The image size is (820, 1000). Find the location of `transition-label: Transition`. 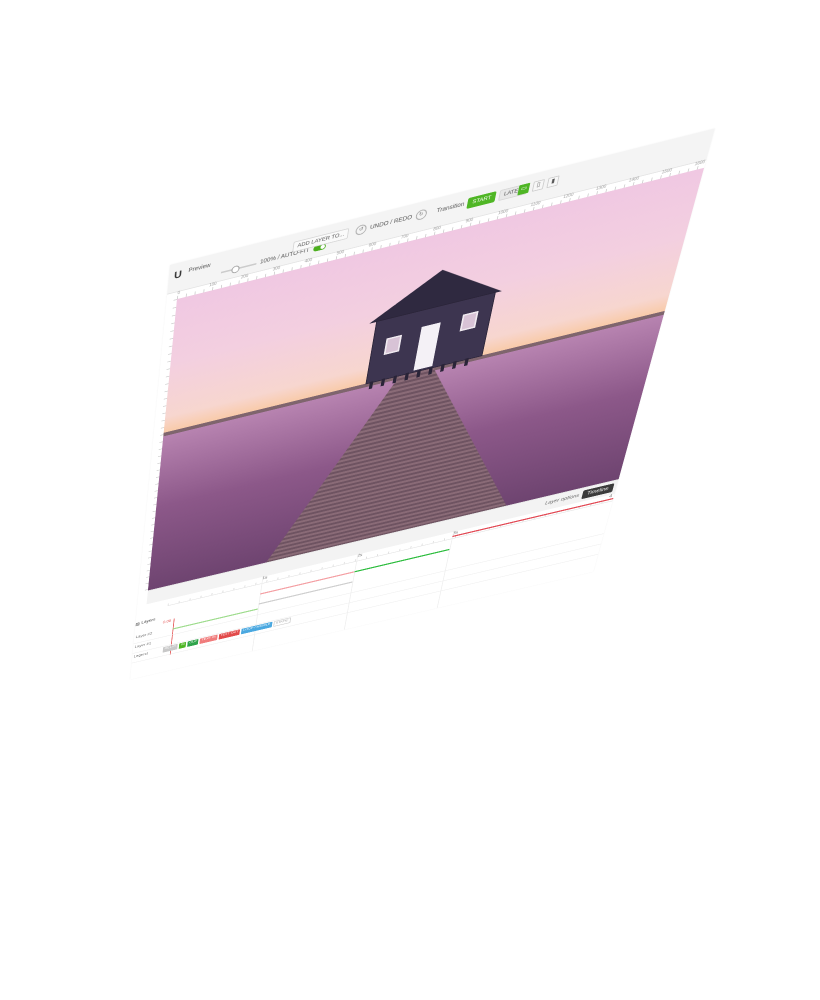

transition-label: Transition is located at coordinates (450, 207).